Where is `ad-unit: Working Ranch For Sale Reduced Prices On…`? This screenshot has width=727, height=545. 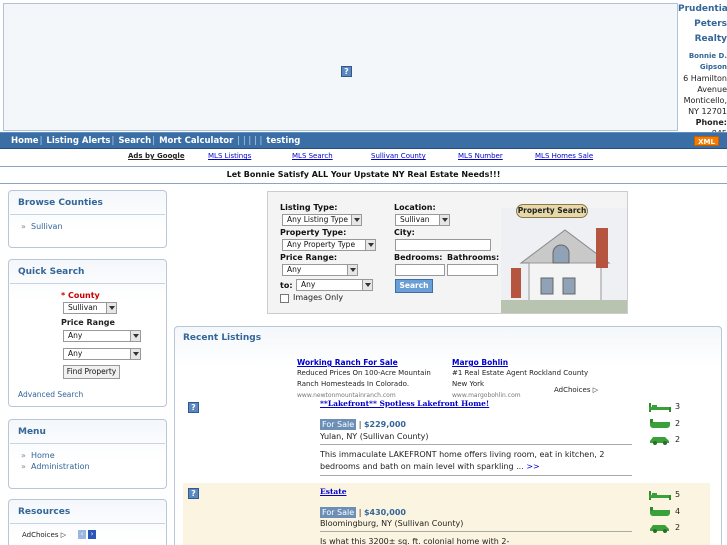 ad-unit: Working Ranch For Sale Reduced Prices On… is located at coordinates (374, 379).